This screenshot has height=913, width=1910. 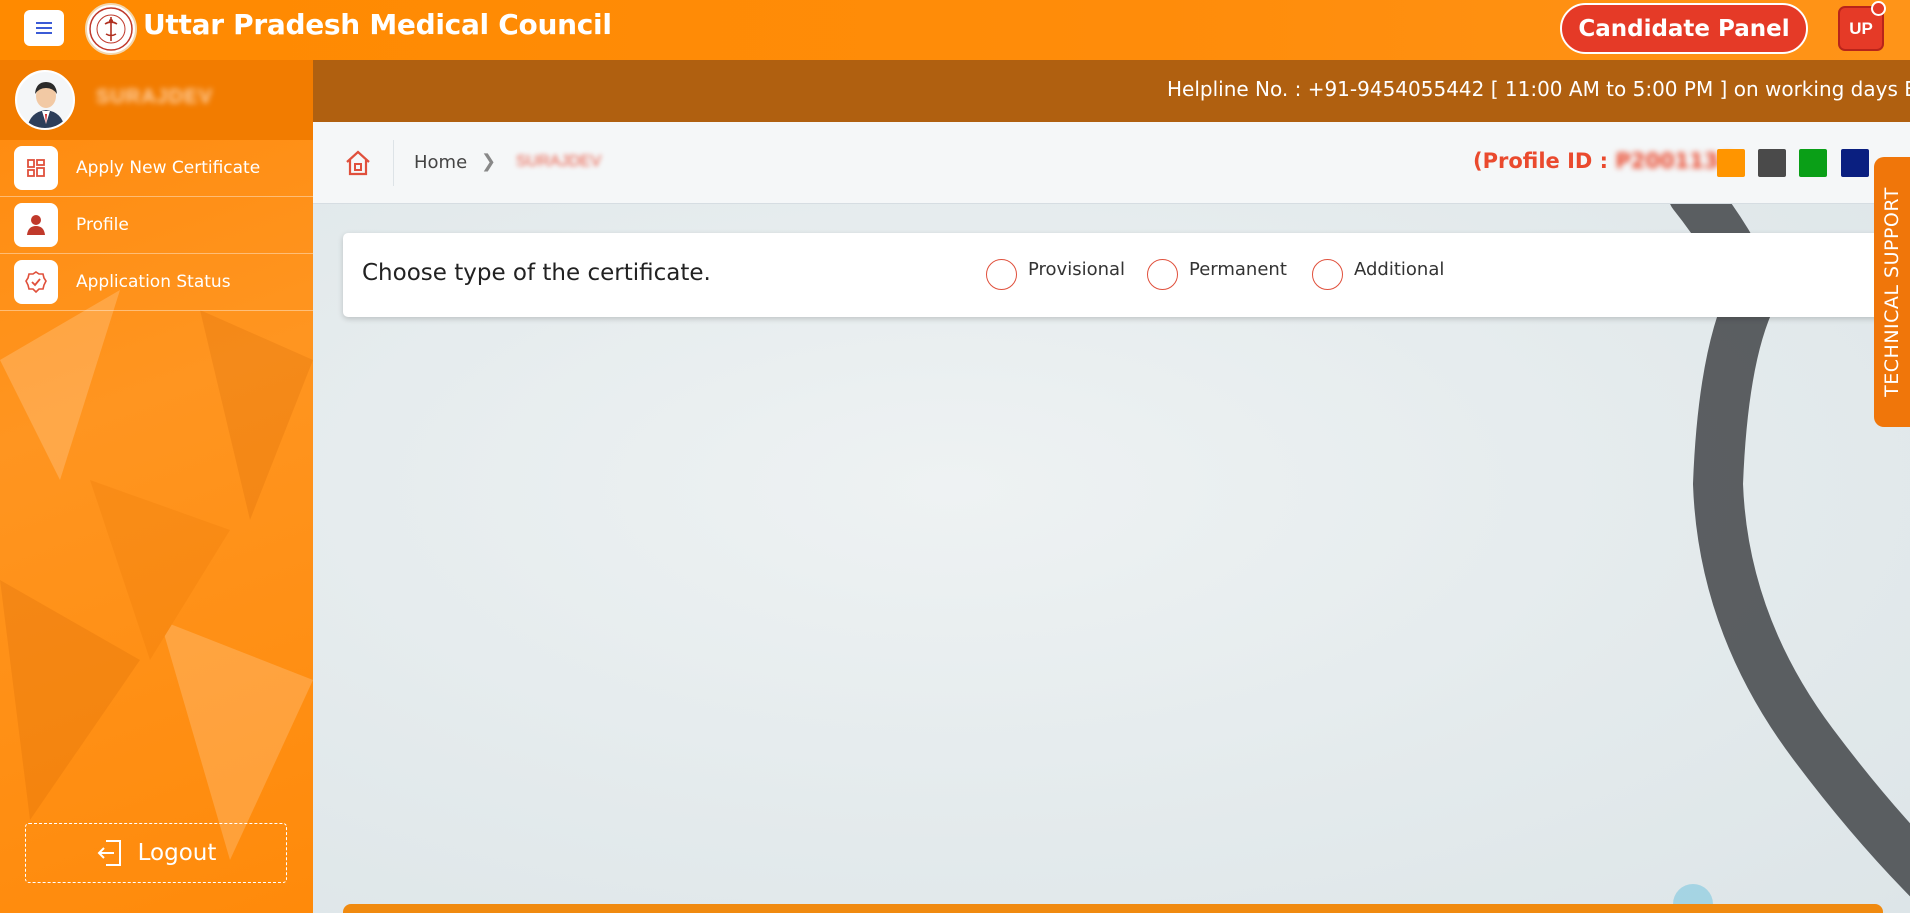 I want to click on radio-label-permanent: Permanent, so click(x=1238, y=269).